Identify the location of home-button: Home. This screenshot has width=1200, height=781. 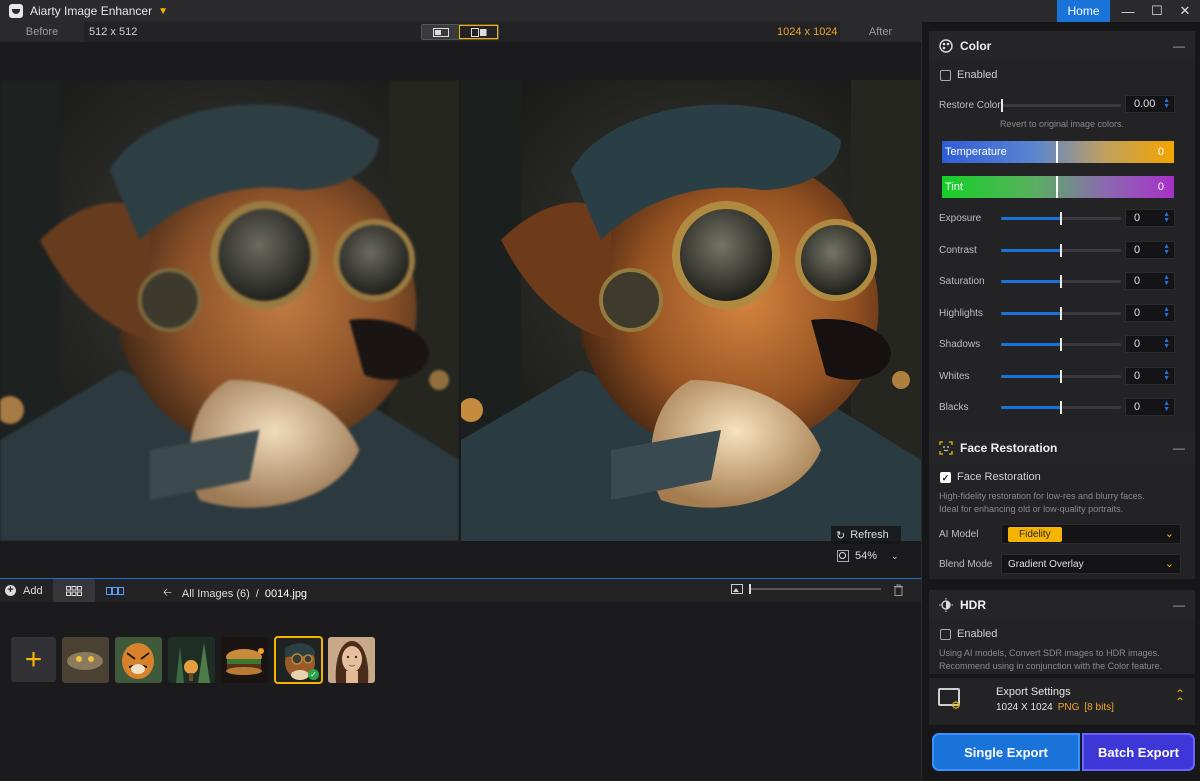
(1083, 11).